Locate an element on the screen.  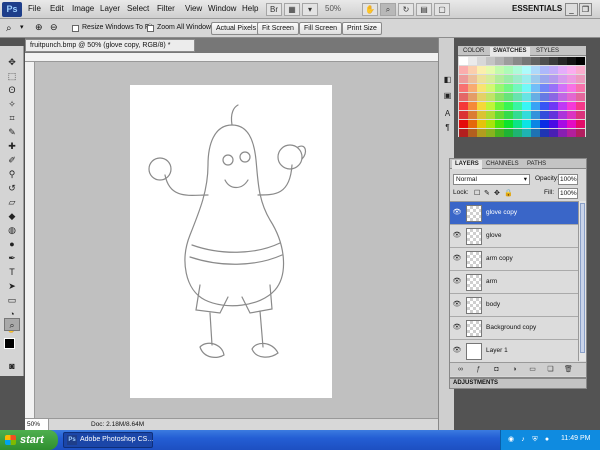
eyedropper-icon: ✎ is located at coordinates (12, 132).